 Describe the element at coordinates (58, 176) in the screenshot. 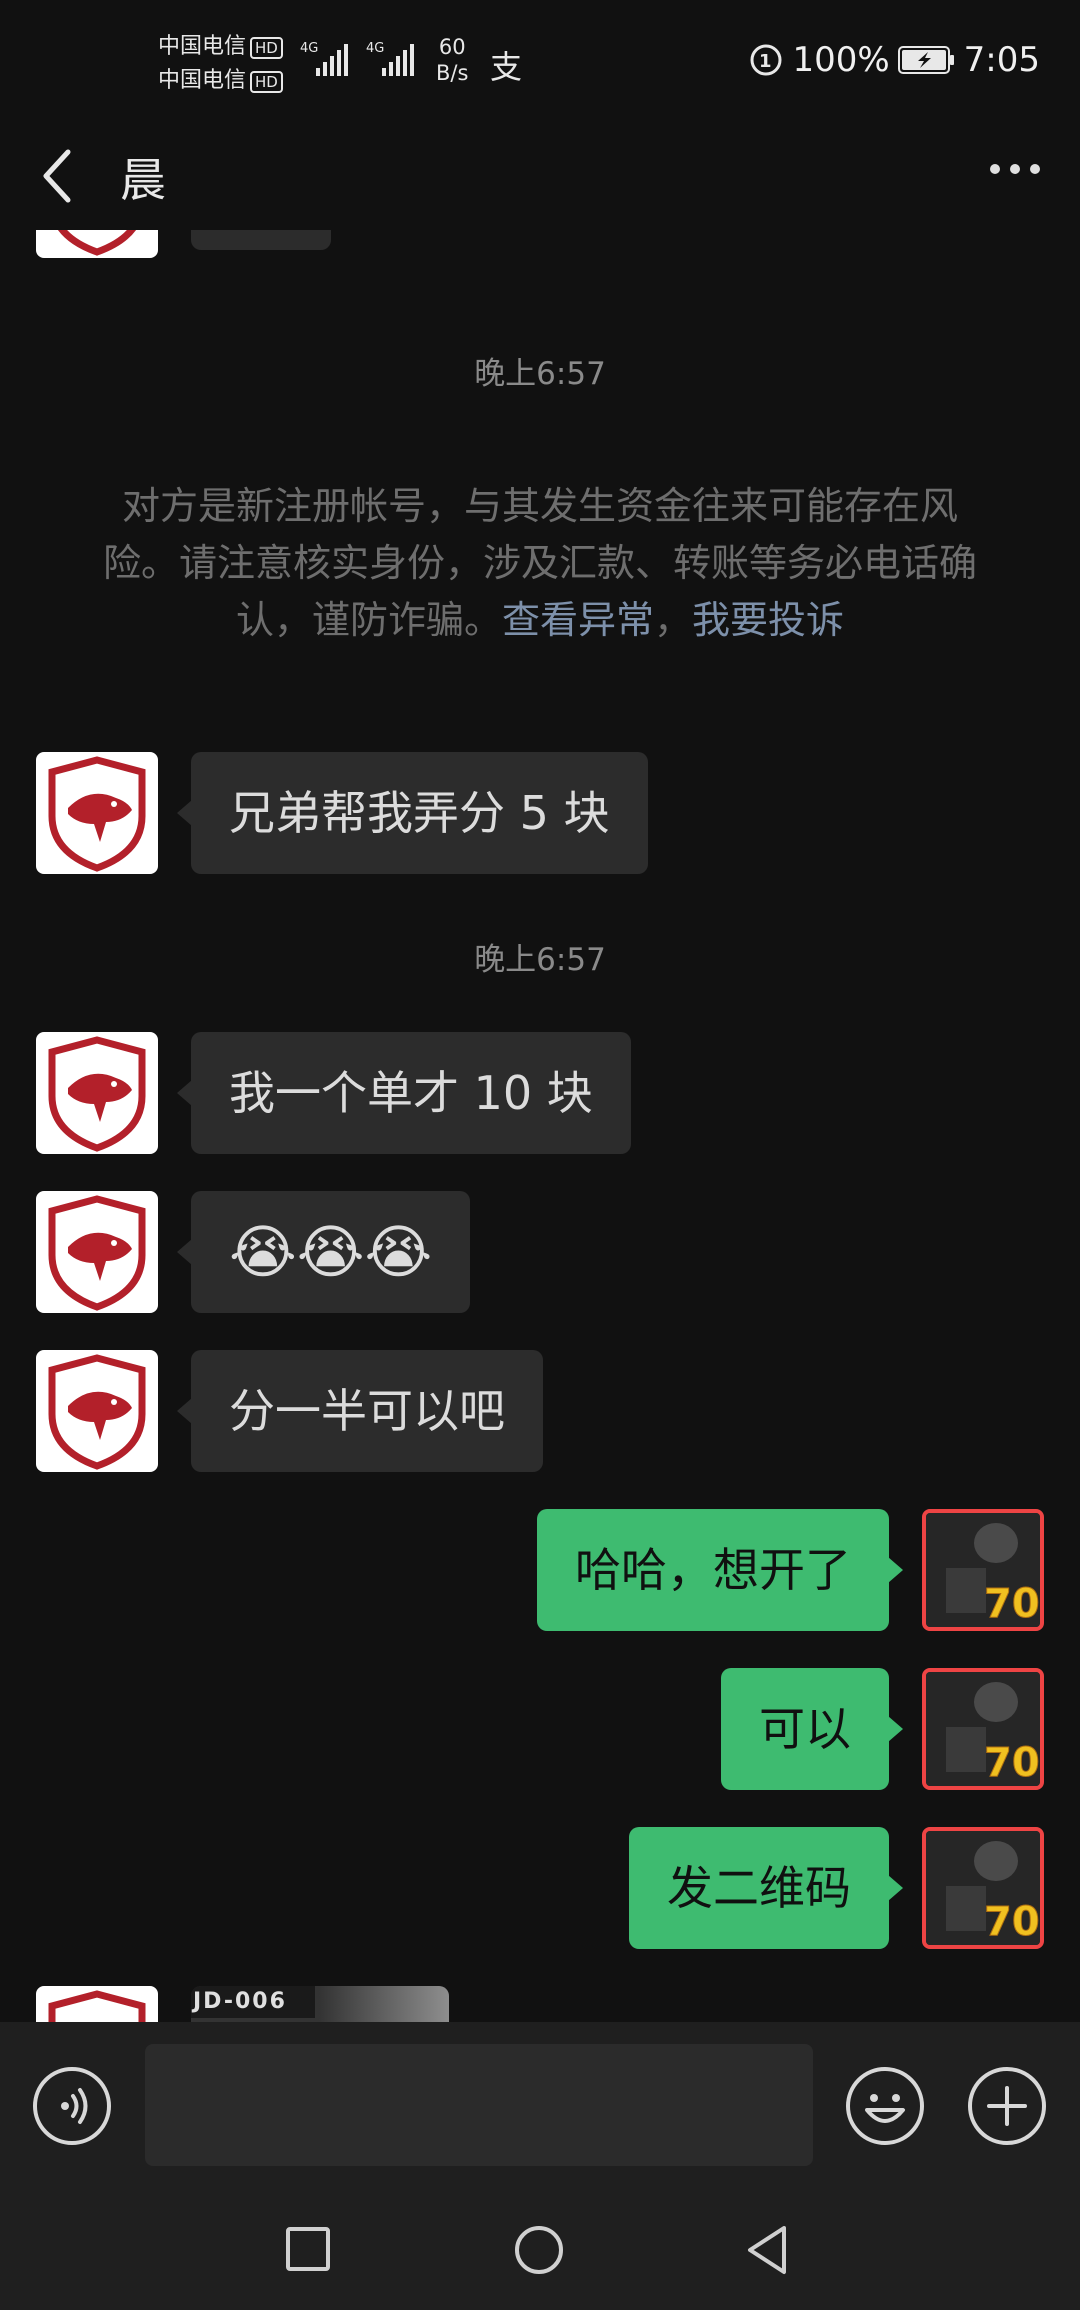

I see `back-chevron-icon` at that location.